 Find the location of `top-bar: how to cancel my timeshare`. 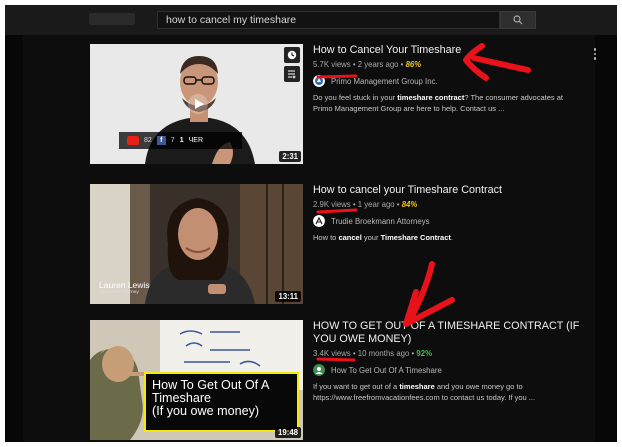

top-bar: how to cancel my timeshare is located at coordinates (311, 20).